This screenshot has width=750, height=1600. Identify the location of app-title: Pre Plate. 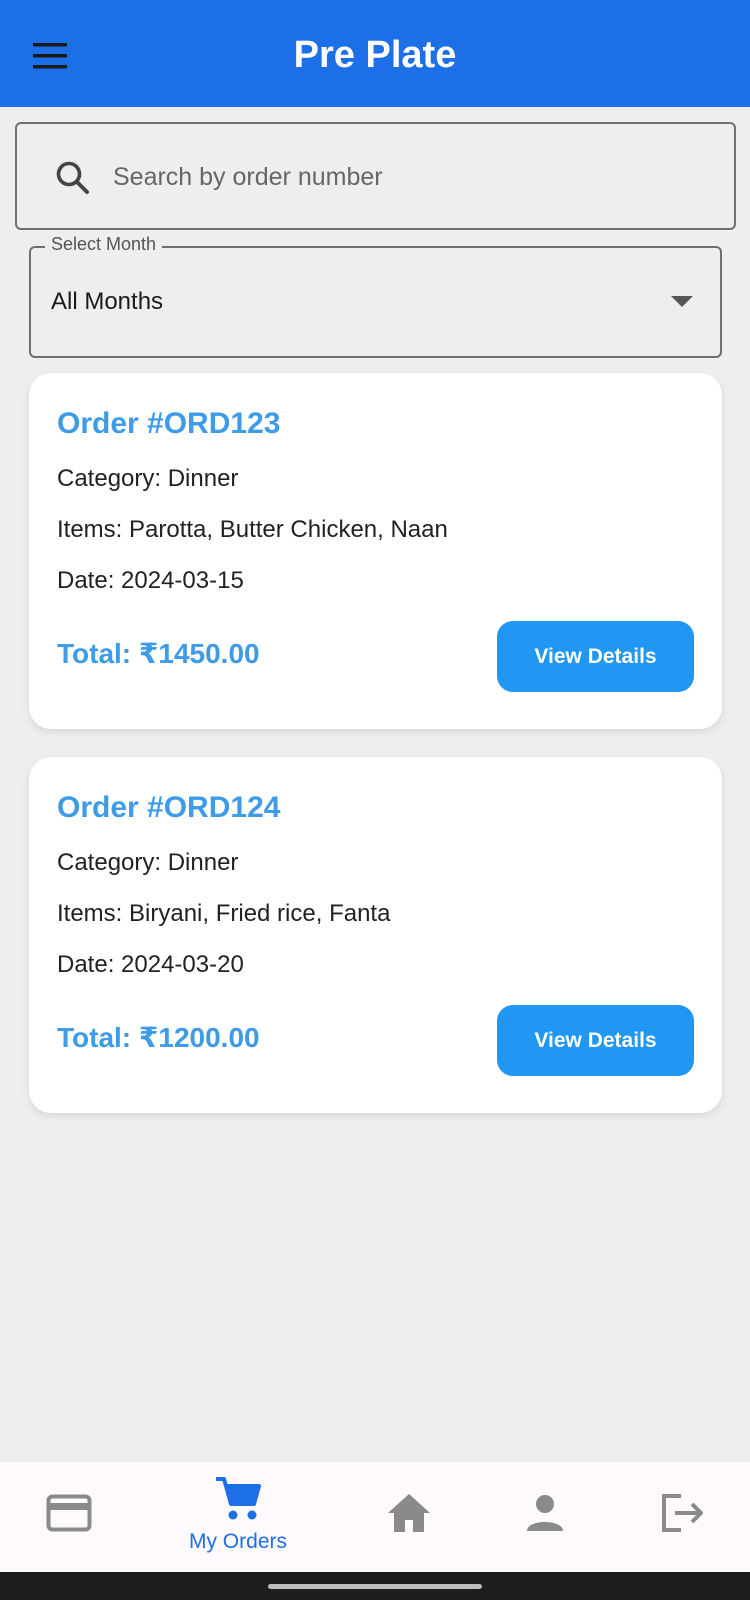
(375, 55).